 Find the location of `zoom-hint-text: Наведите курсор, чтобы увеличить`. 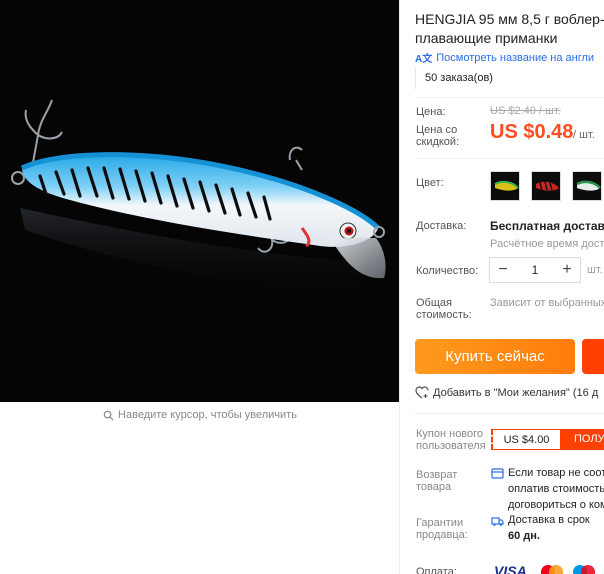

zoom-hint-text: Наведите курсор, чтобы увеличить is located at coordinates (207, 415).